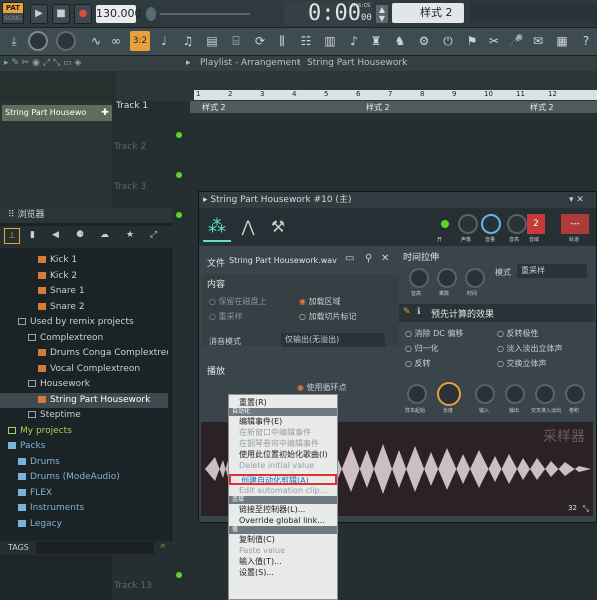  What do you see at coordinates (382, 14) in the screenshot?
I see `pattern-arrows: ▲ ▼` at bounding box center [382, 14].